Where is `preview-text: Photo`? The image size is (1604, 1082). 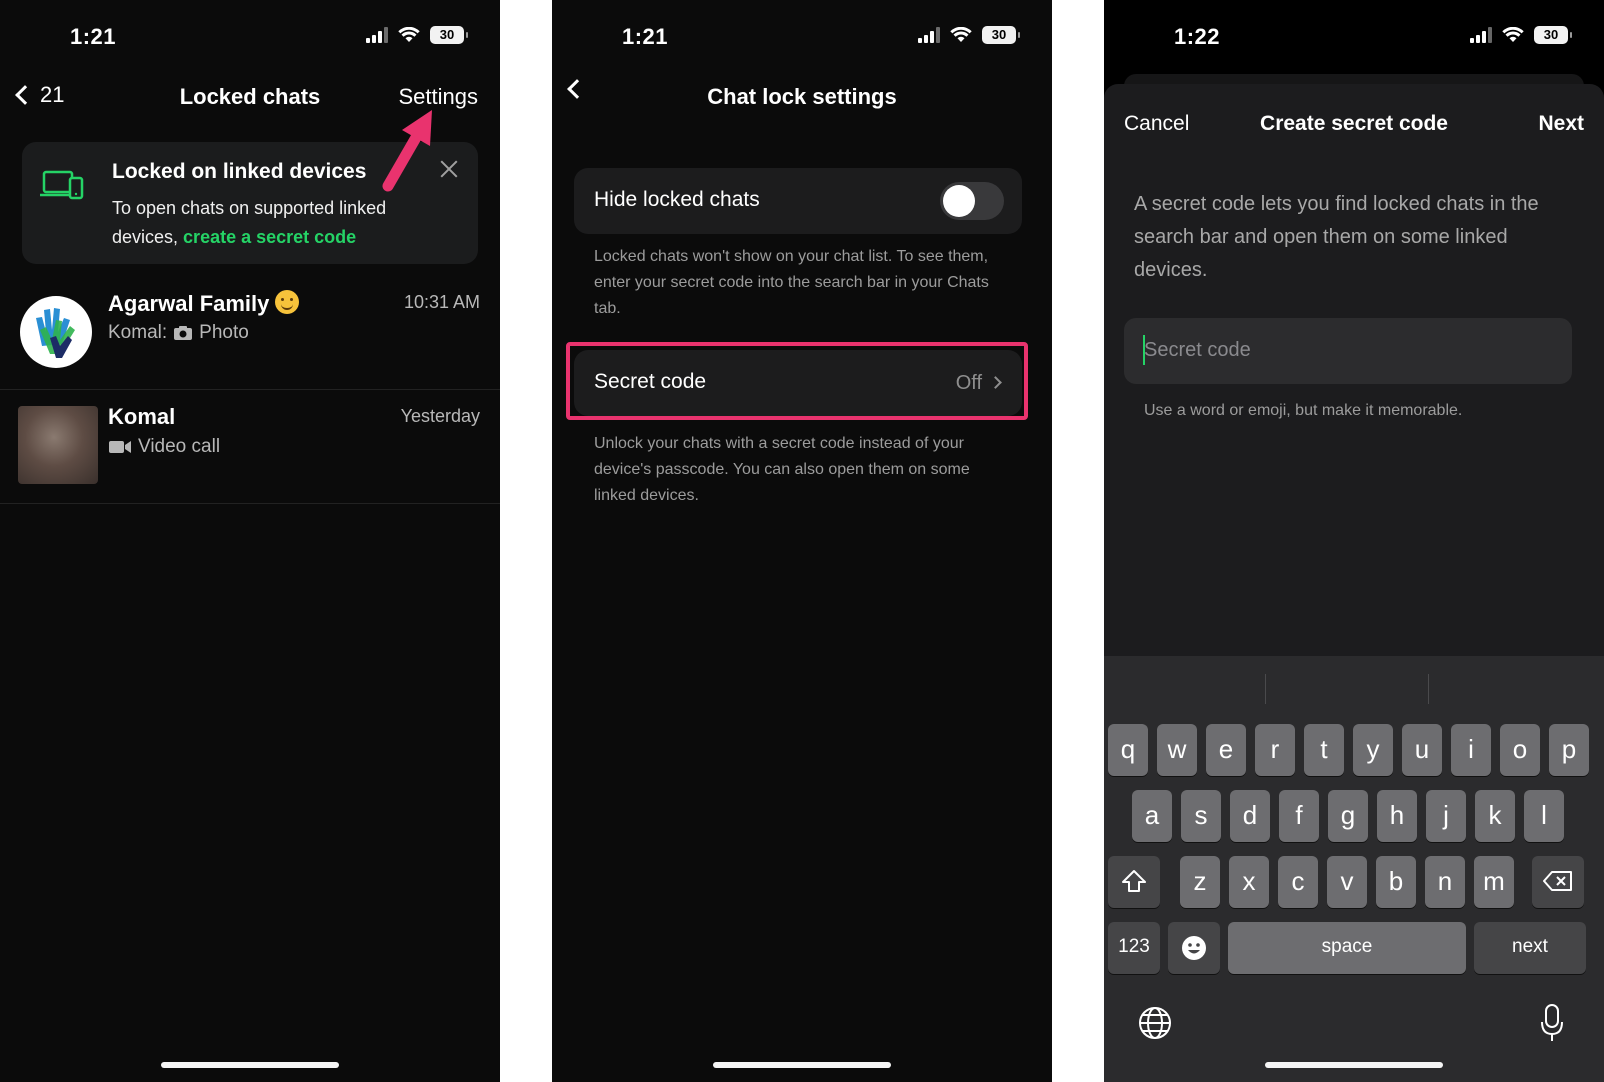
preview-text: Photo is located at coordinates (224, 332).